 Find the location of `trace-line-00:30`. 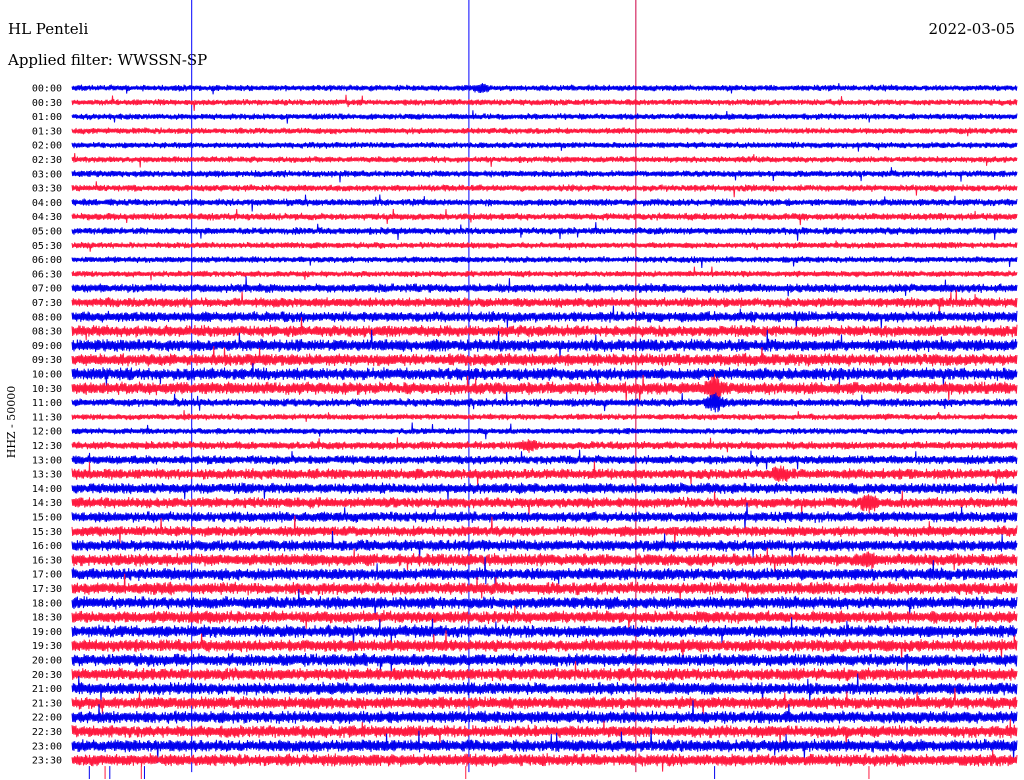

trace-line-00:30 is located at coordinates (544, 102).